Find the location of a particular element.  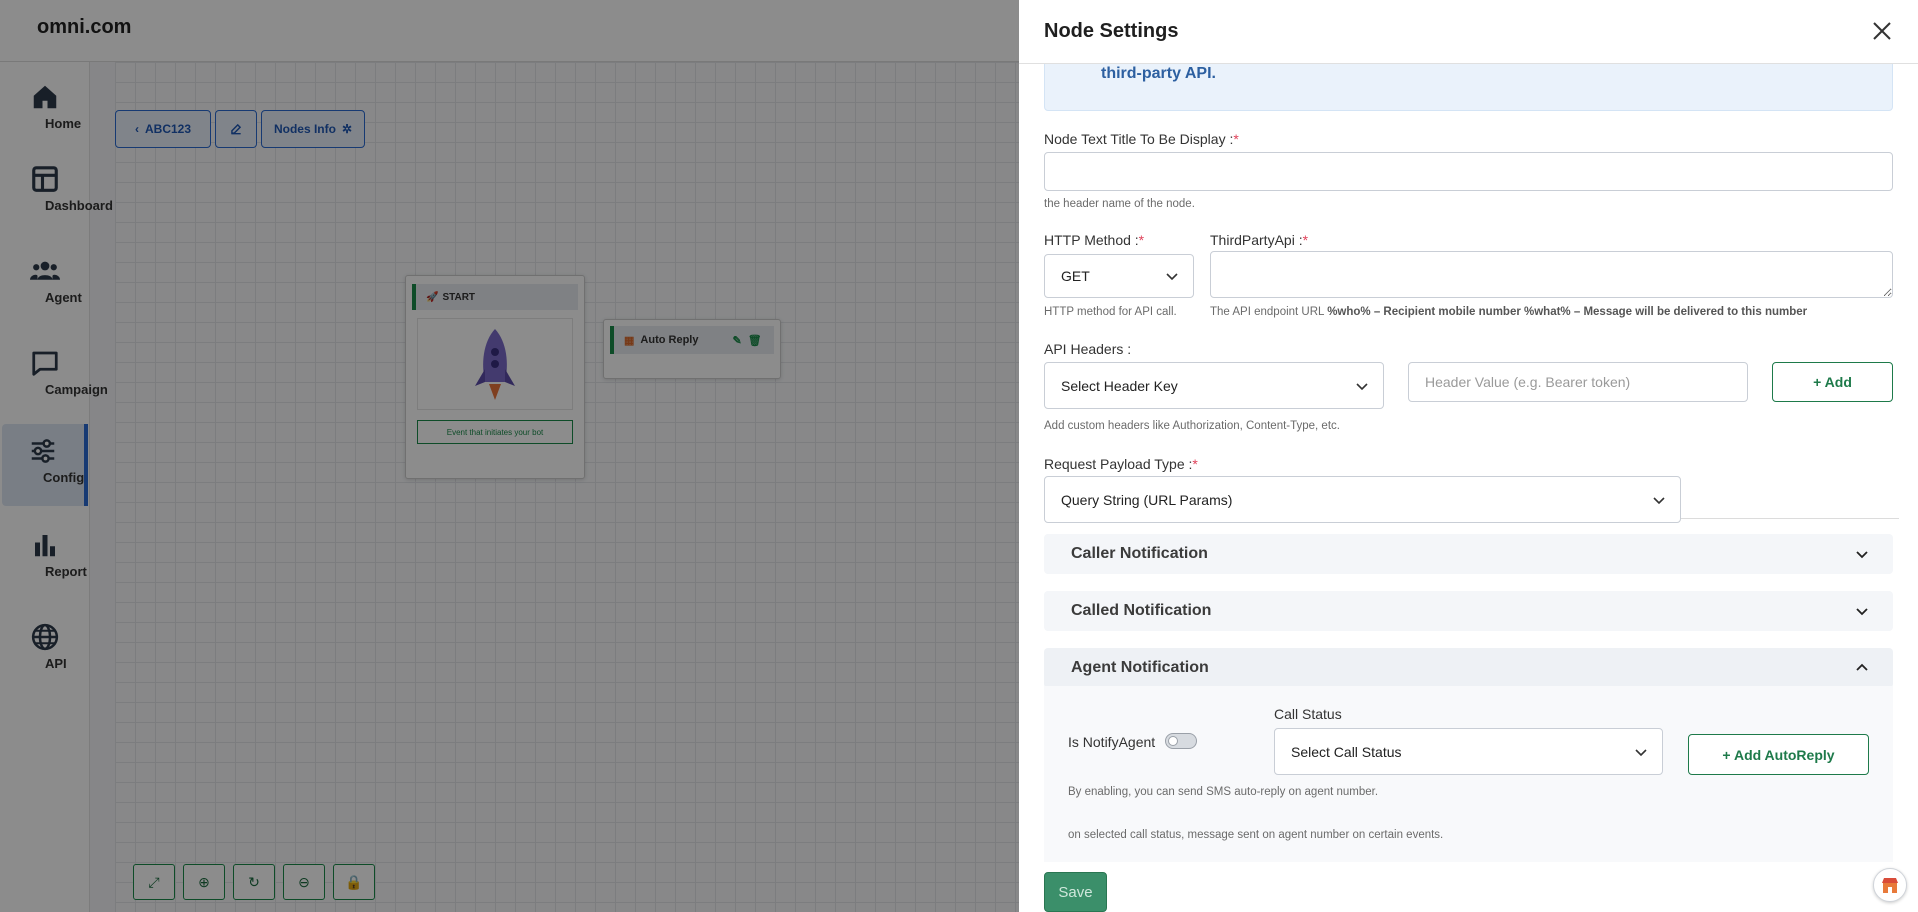

payload-type-label-text: Request Payload Type : is located at coordinates (1118, 464).